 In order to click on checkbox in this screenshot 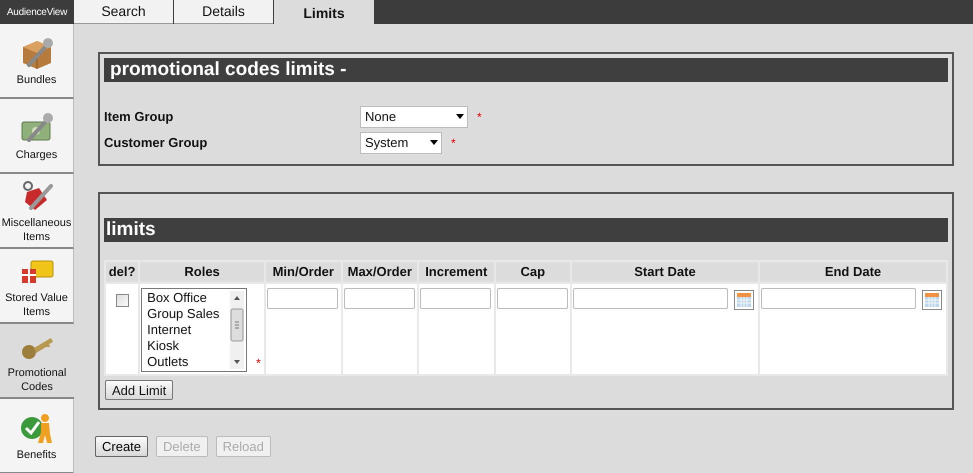, I will do `click(122, 300)`.